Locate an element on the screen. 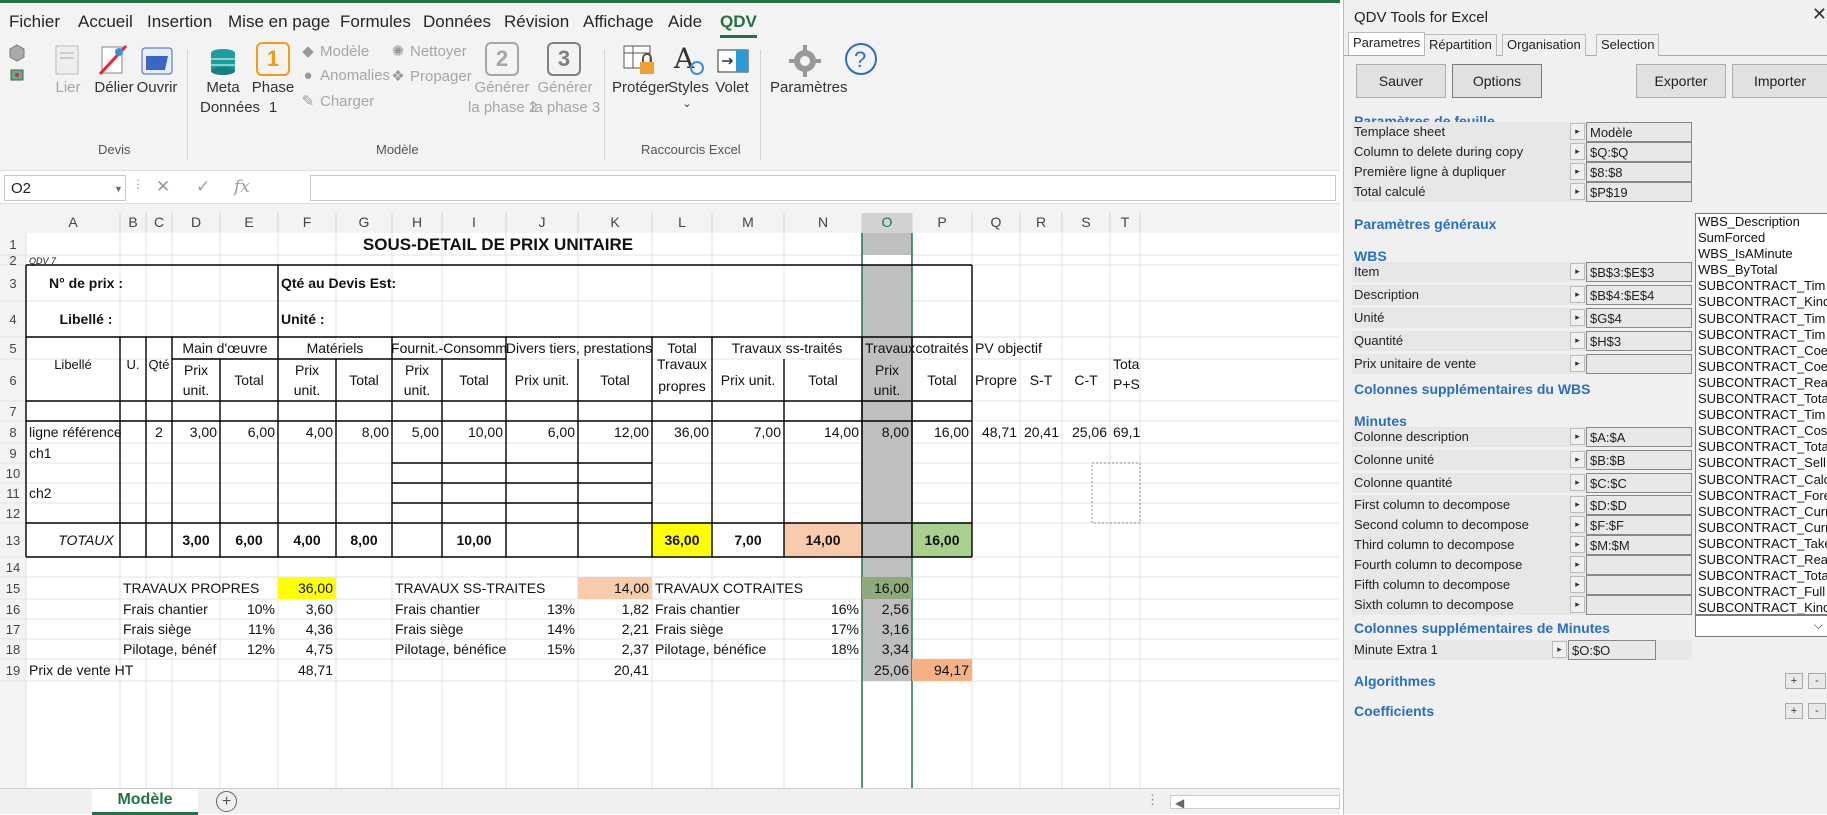 This screenshot has height=815, width=1827. row-header: 7 is located at coordinates (12, 411).